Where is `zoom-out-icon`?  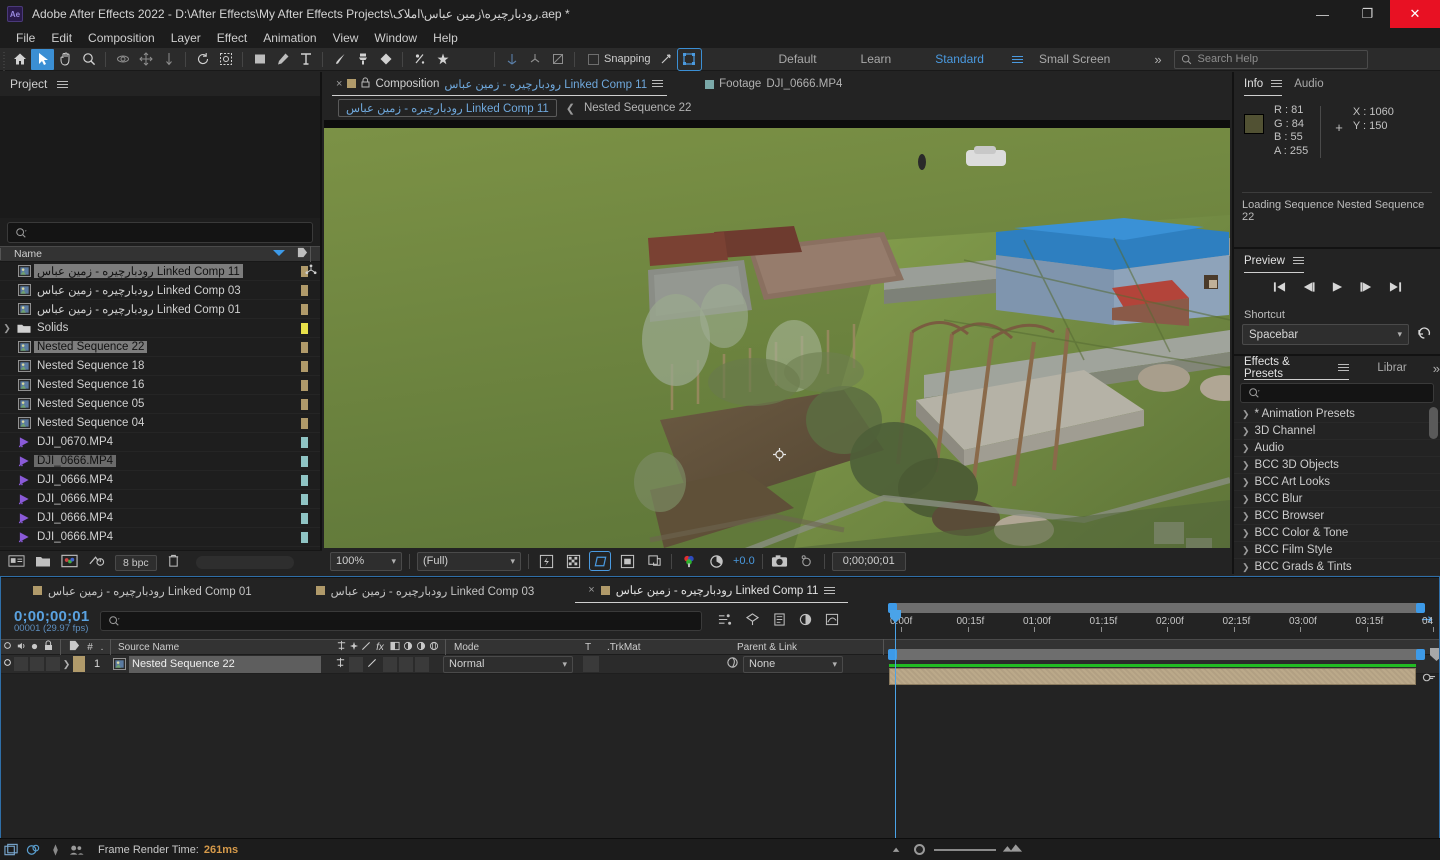
zoom-out-icon is located at coordinates (897, 850).